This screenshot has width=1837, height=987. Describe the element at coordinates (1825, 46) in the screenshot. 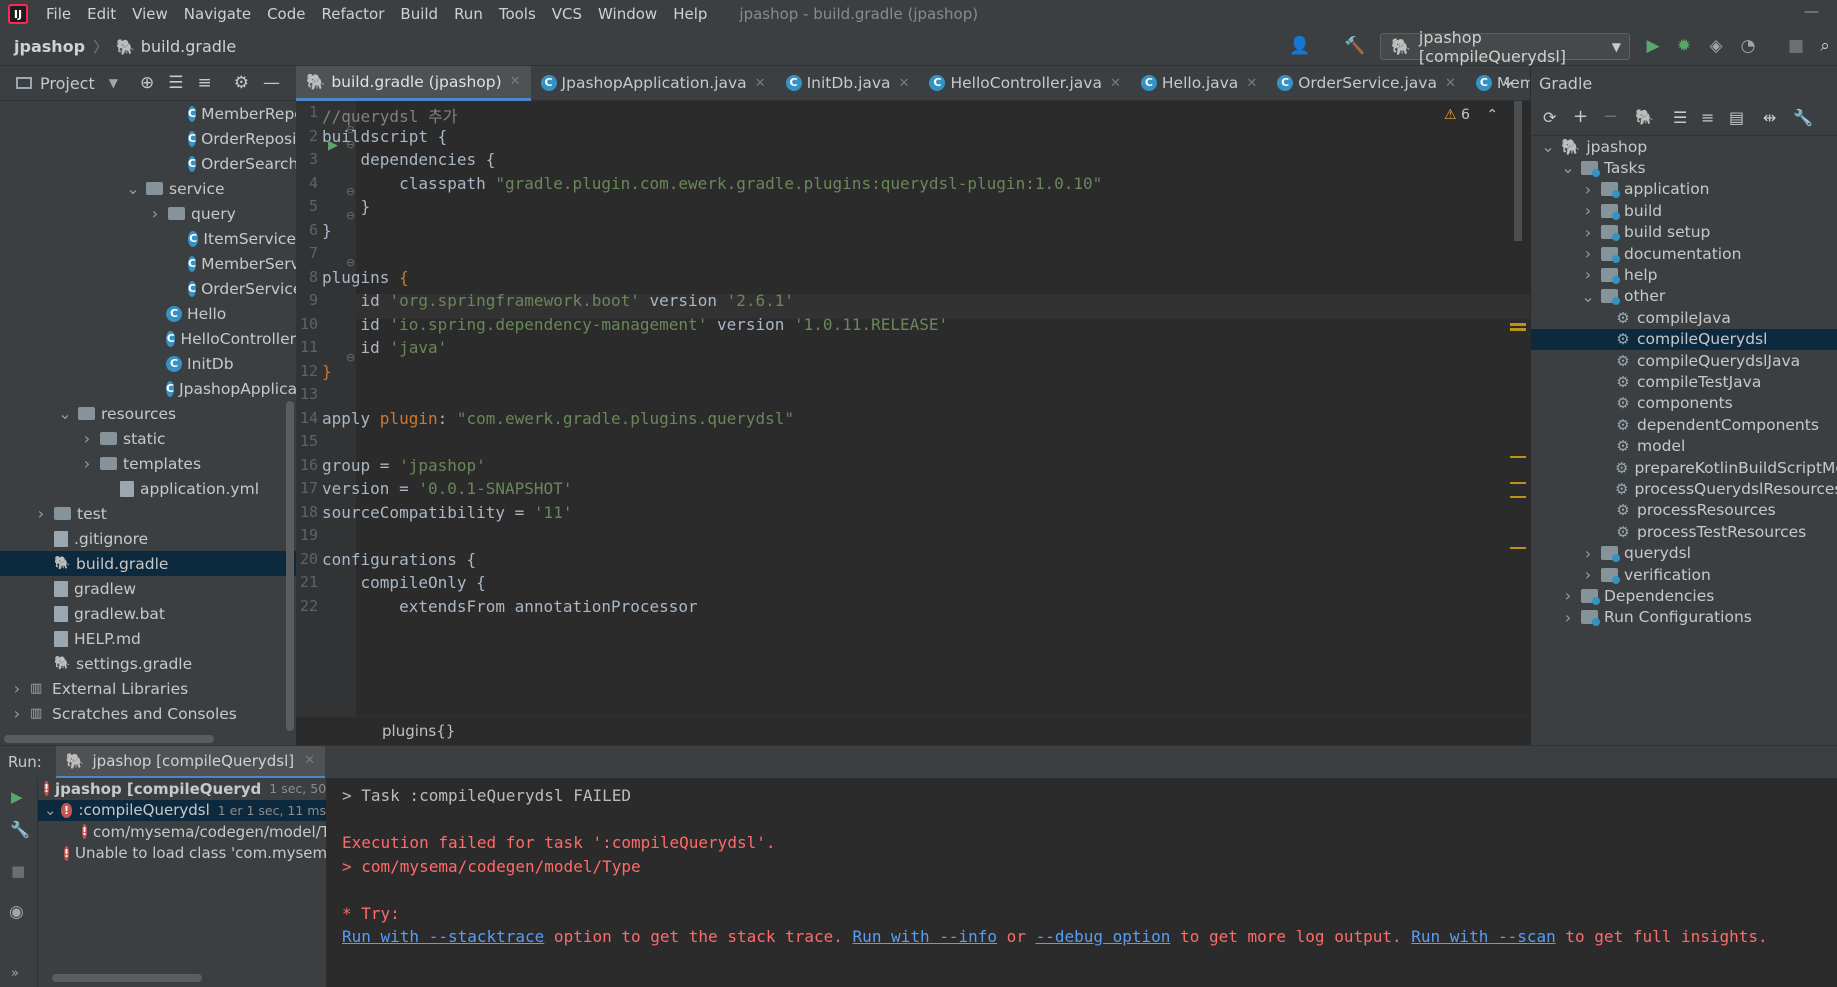

I see `search-icon: ⌕` at that location.